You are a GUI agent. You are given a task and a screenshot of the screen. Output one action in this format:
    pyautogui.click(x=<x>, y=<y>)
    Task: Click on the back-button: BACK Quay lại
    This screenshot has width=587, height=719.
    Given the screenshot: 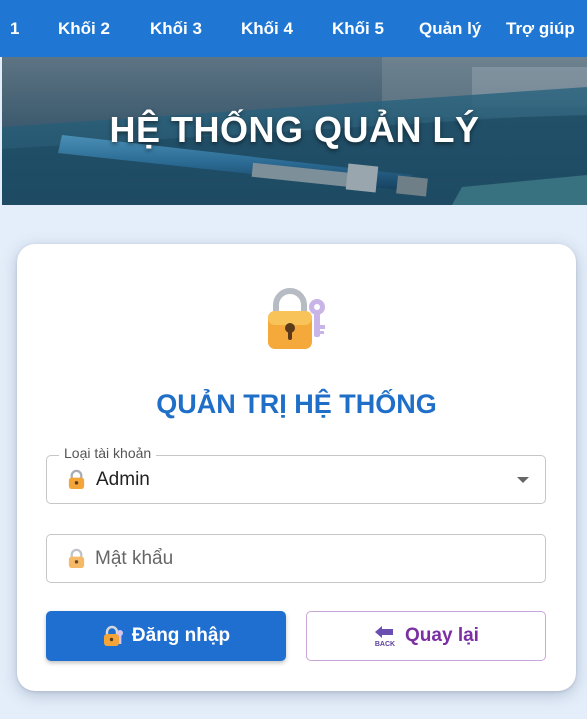 What is the action you would take?
    pyautogui.click(x=426, y=636)
    